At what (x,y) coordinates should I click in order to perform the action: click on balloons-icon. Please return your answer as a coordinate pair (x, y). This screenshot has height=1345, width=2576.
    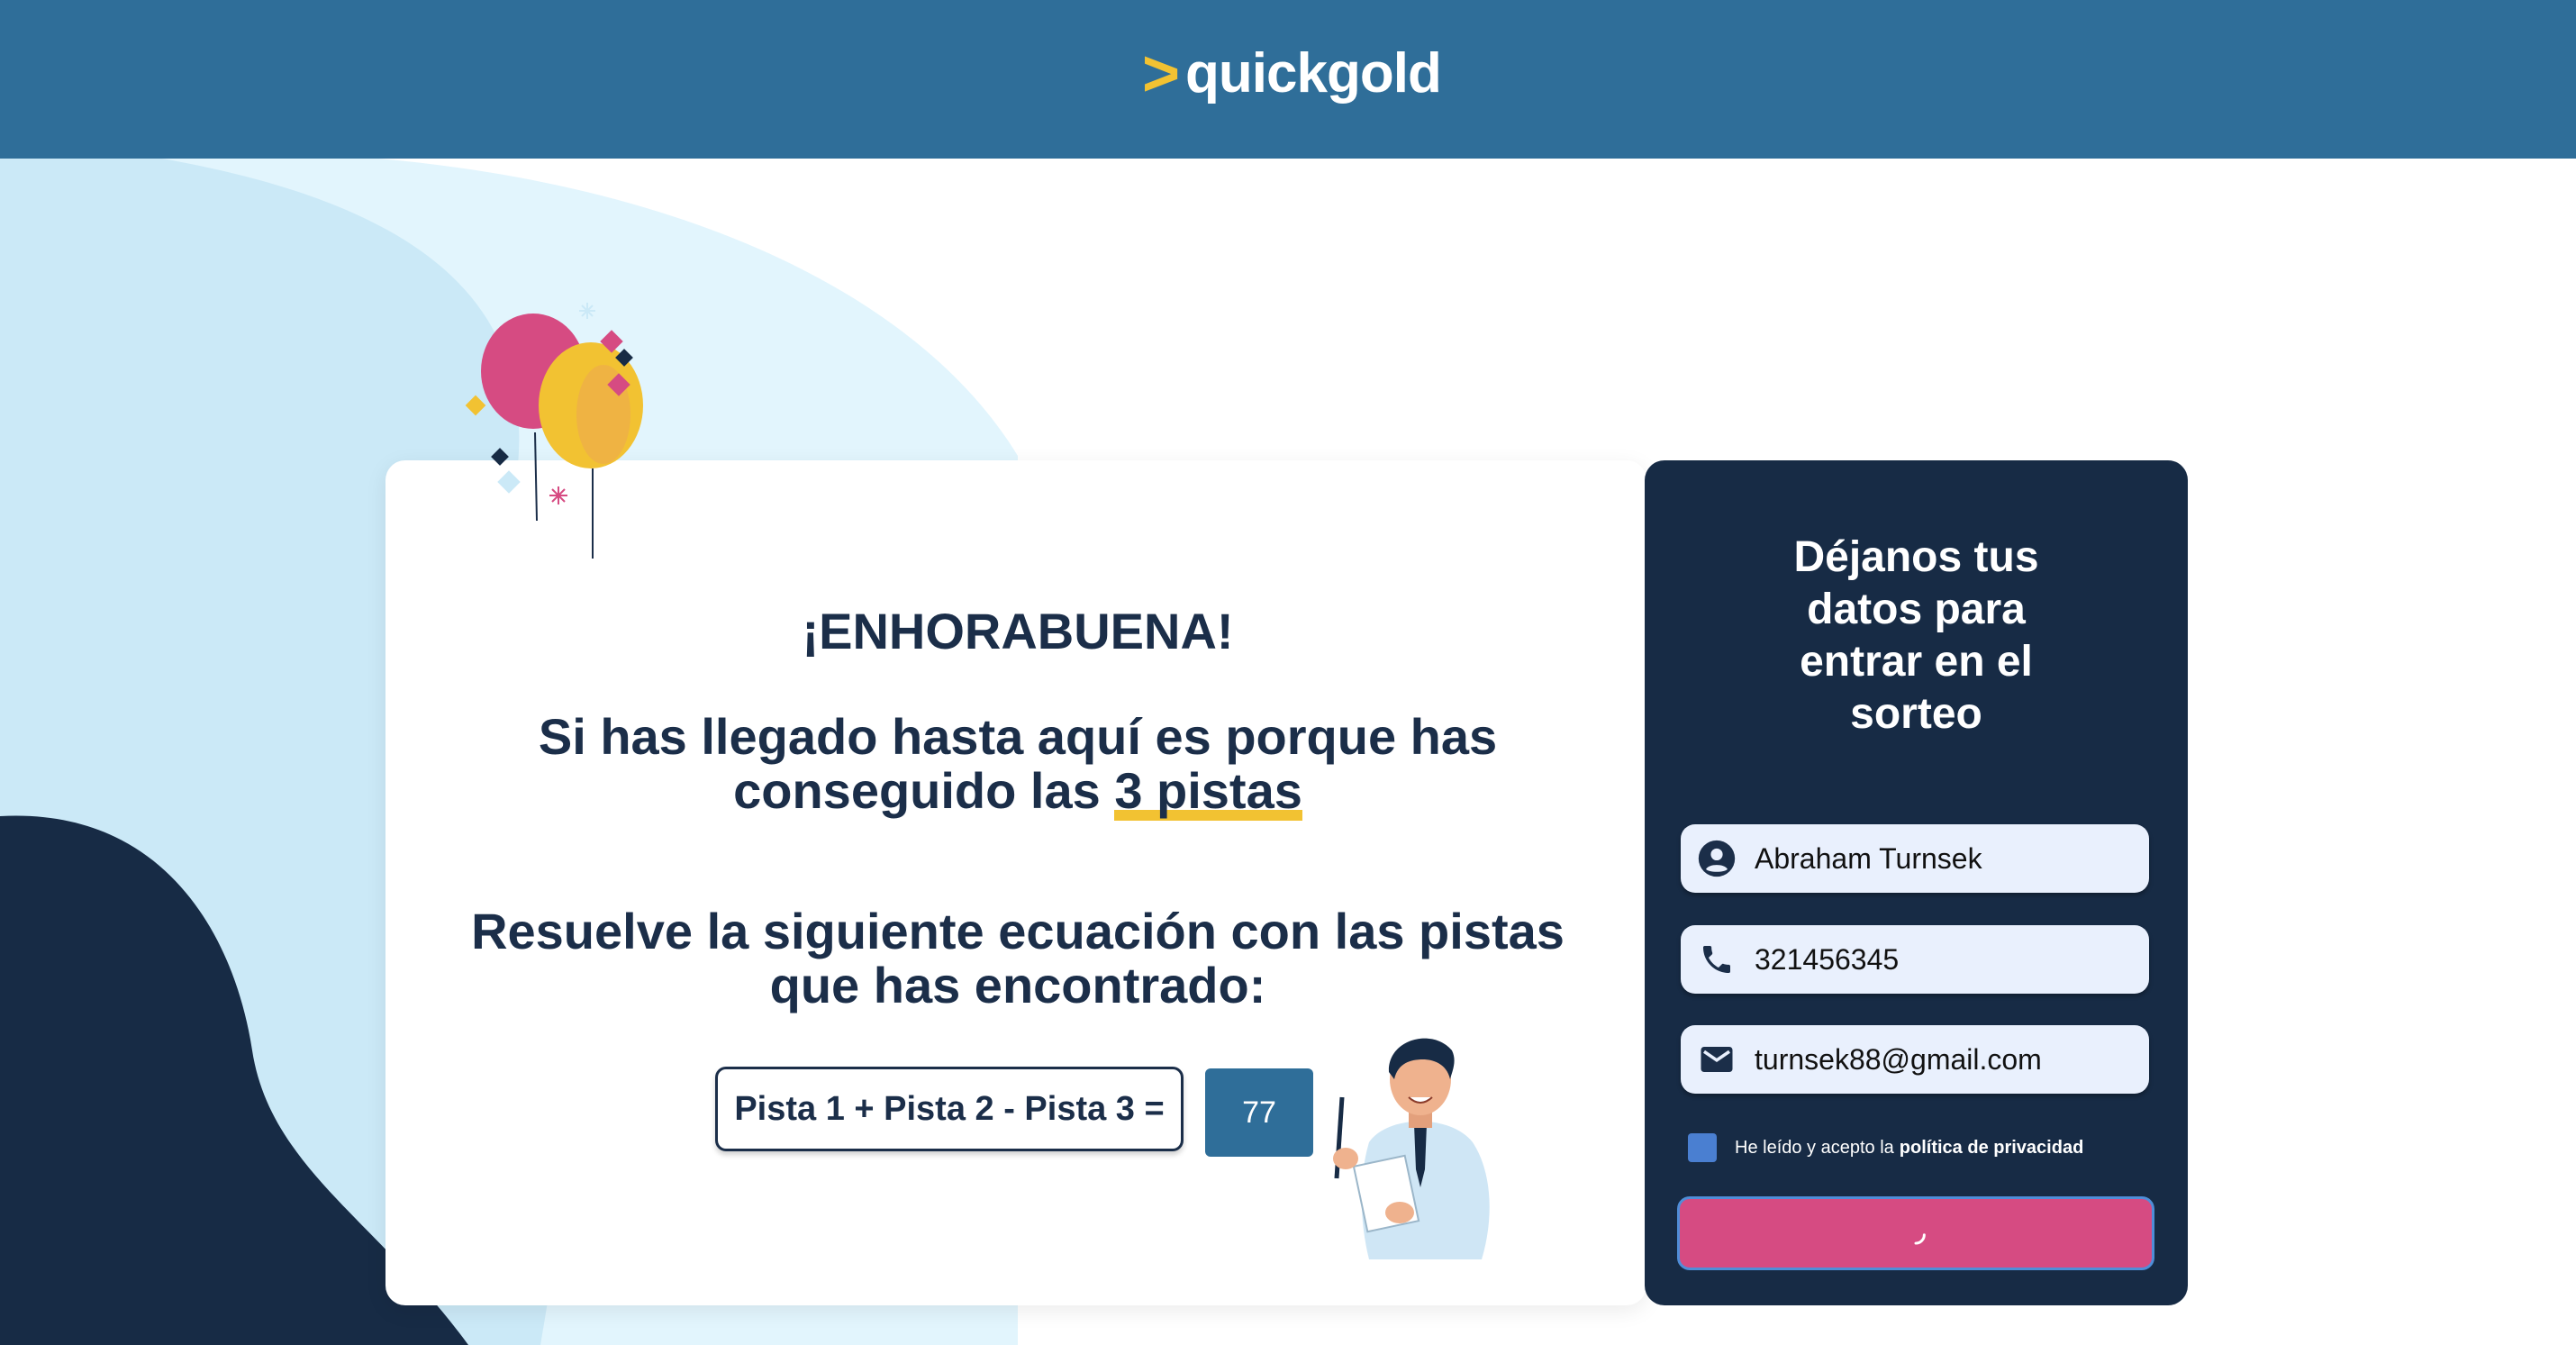
    Looking at the image, I should click on (554, 431).